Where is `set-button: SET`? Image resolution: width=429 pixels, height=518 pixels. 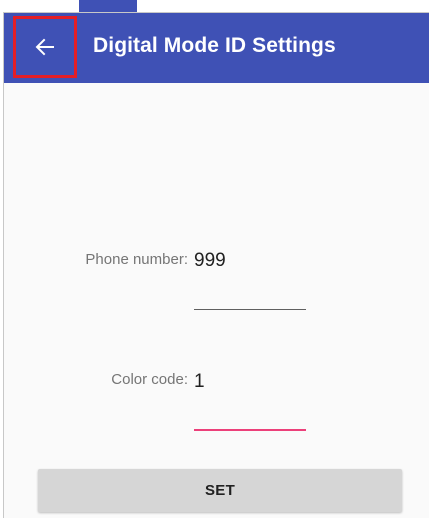 set-button: SET is located at coordinates (220, 490).